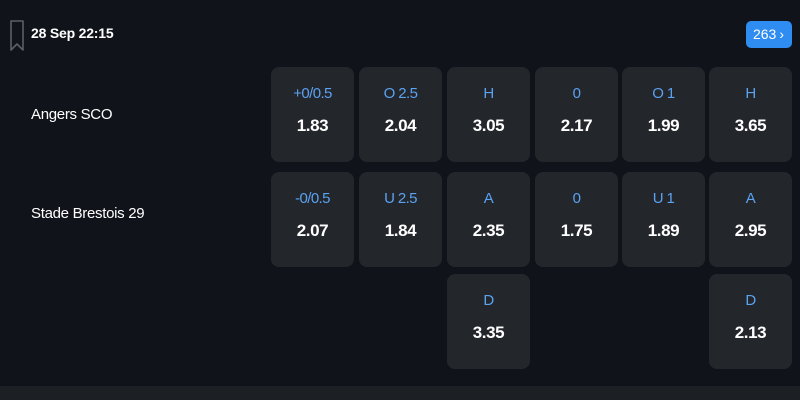  I want to click on odds-value: 1.89, so click(663, 230).